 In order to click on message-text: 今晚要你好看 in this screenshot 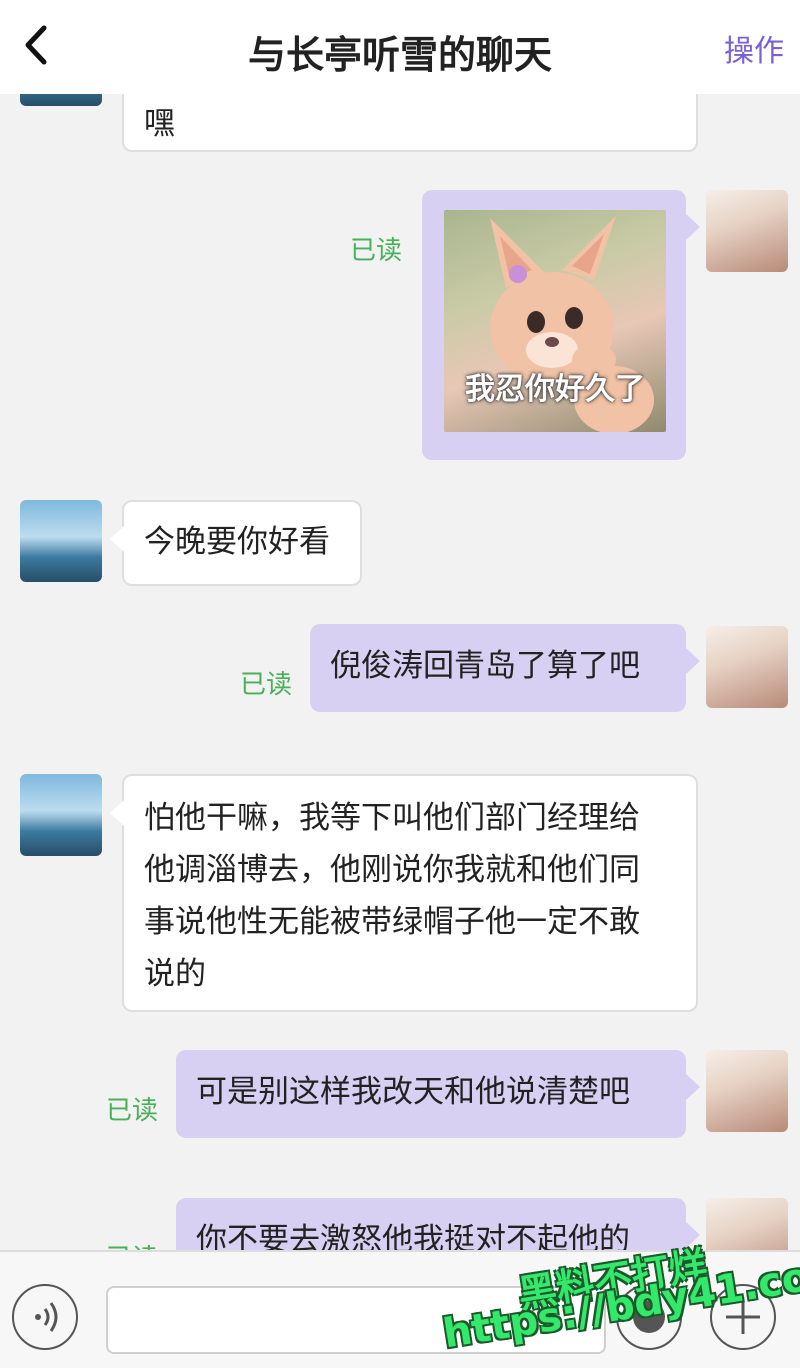, I will do `click(237, 542)`.